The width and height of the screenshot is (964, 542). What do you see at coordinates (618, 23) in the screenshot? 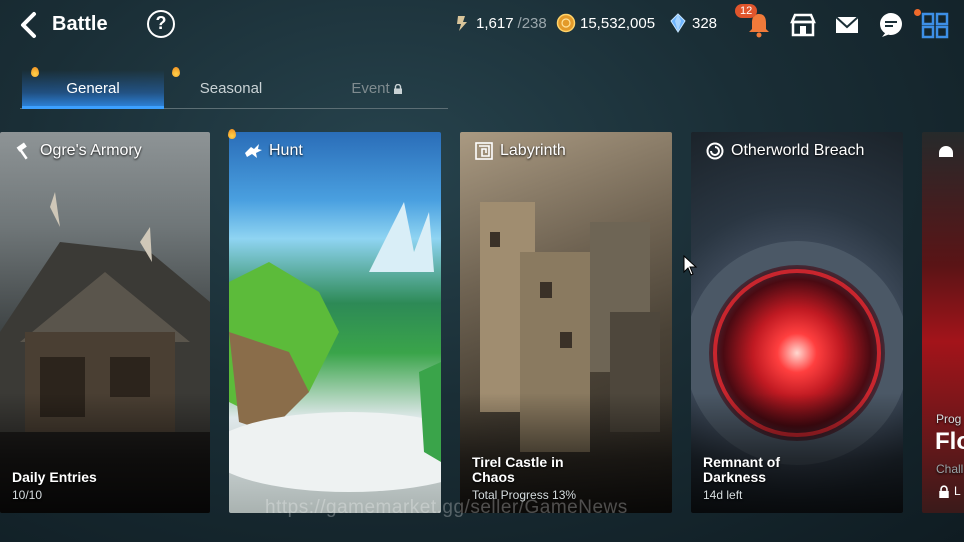
I see `gold-value: 15,532,005` at bounding box center [618, 23].